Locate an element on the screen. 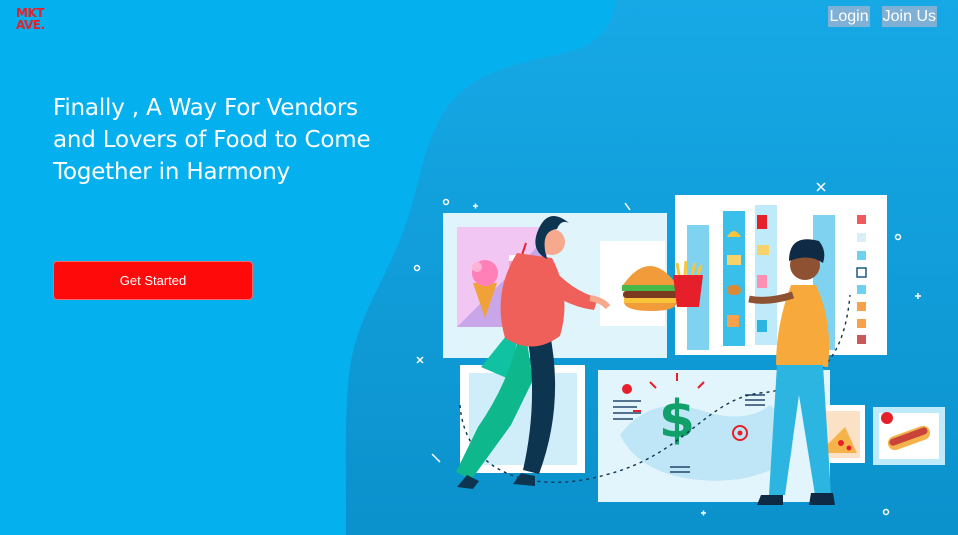 Image resolution: width=958 pixels, height=535 pixels. top-nav: Login Join Us is located at coordinates (882, 16).